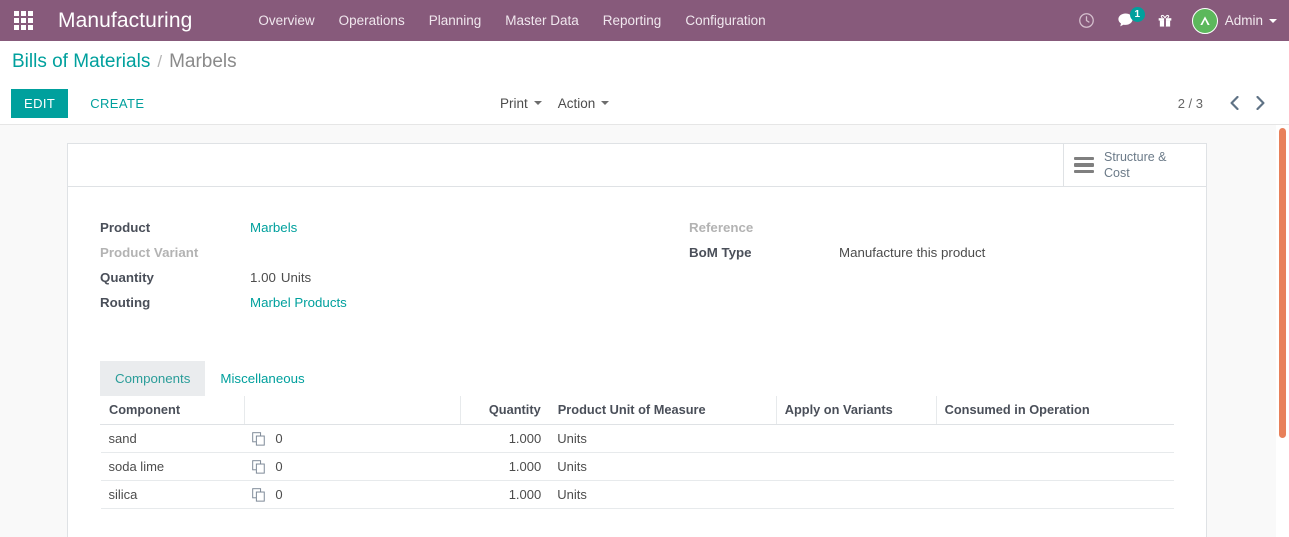 The width and height of the screenshot is (1289, 537). Describe the element at coordinates (125, 302) in the screenshot. I see `field-routing-label: Routing` at that location.